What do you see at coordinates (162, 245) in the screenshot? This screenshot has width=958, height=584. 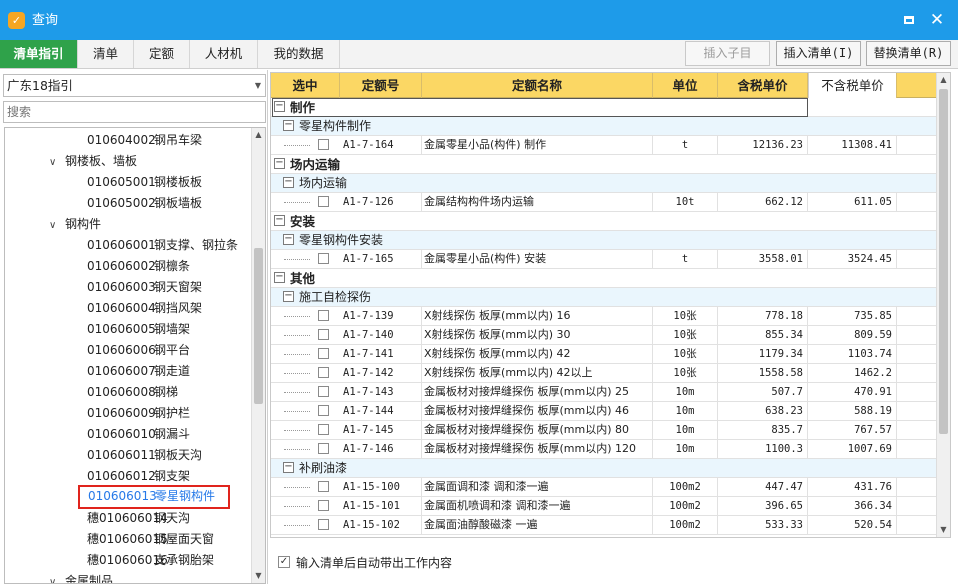 I see `tree-item: 010606001钢支撑、钢拉条` at bounding box center [162, 245].